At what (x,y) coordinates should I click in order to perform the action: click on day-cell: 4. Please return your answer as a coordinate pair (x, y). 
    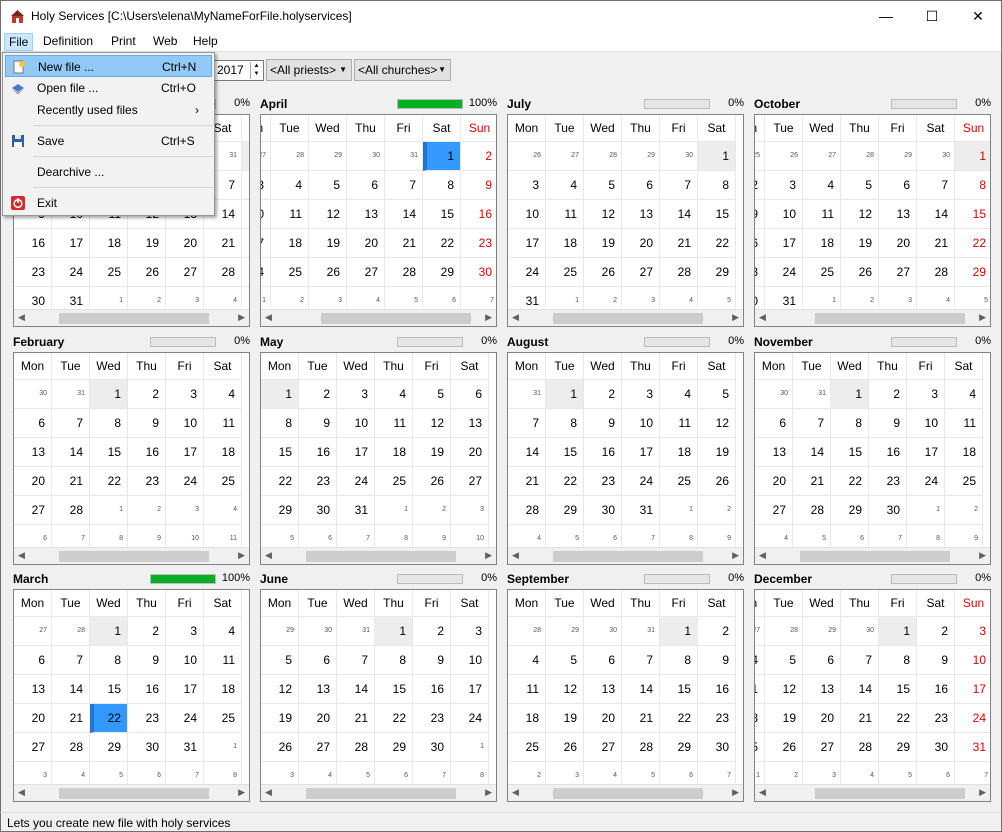
    Looking at the image, I should click on (223, 394).